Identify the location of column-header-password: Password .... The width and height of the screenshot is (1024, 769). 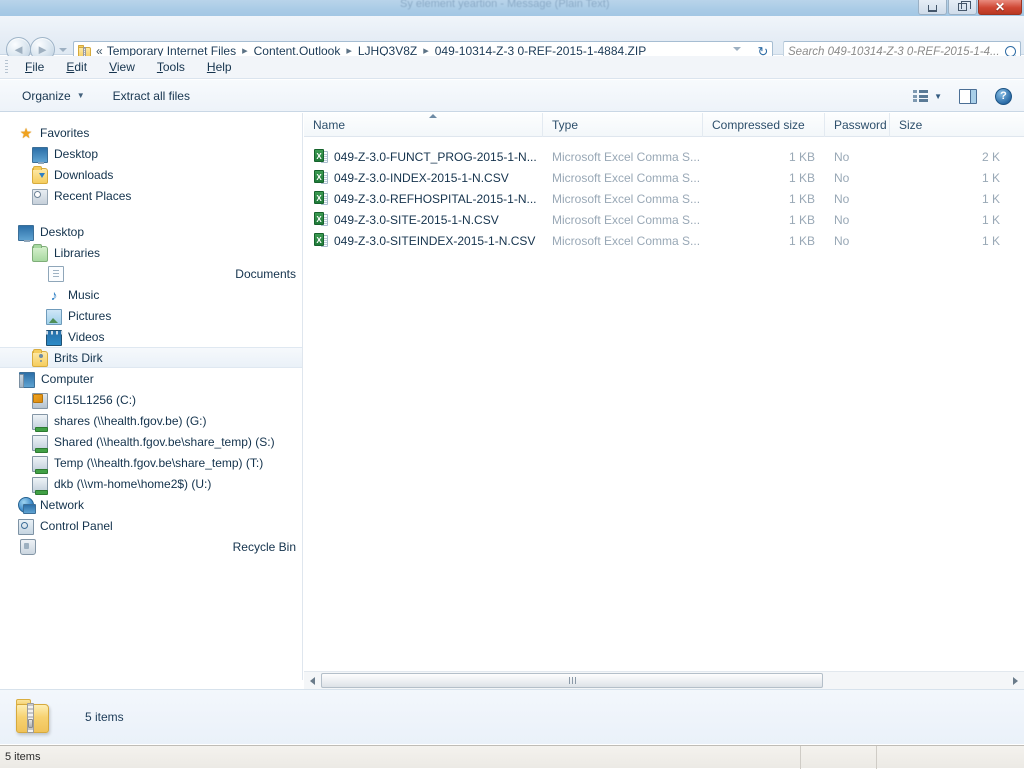
(857, 125).